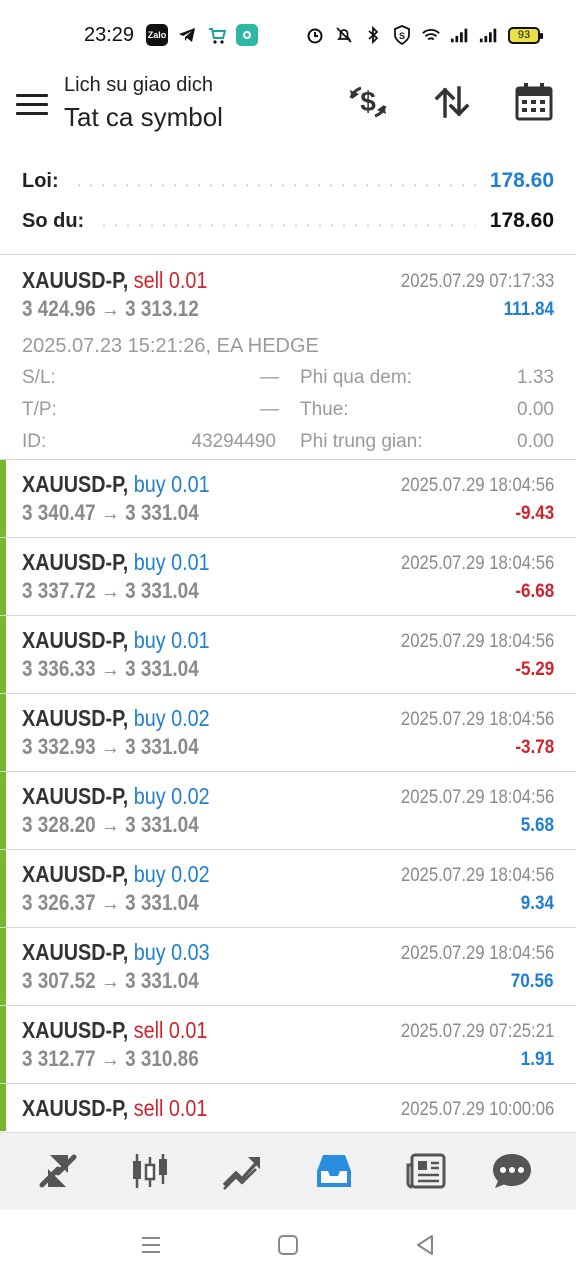  What do you see at coordinates (356, 377) in the screenshot?
I see `swap-label: Phi qua dem:` at bounding box center [356, 377].